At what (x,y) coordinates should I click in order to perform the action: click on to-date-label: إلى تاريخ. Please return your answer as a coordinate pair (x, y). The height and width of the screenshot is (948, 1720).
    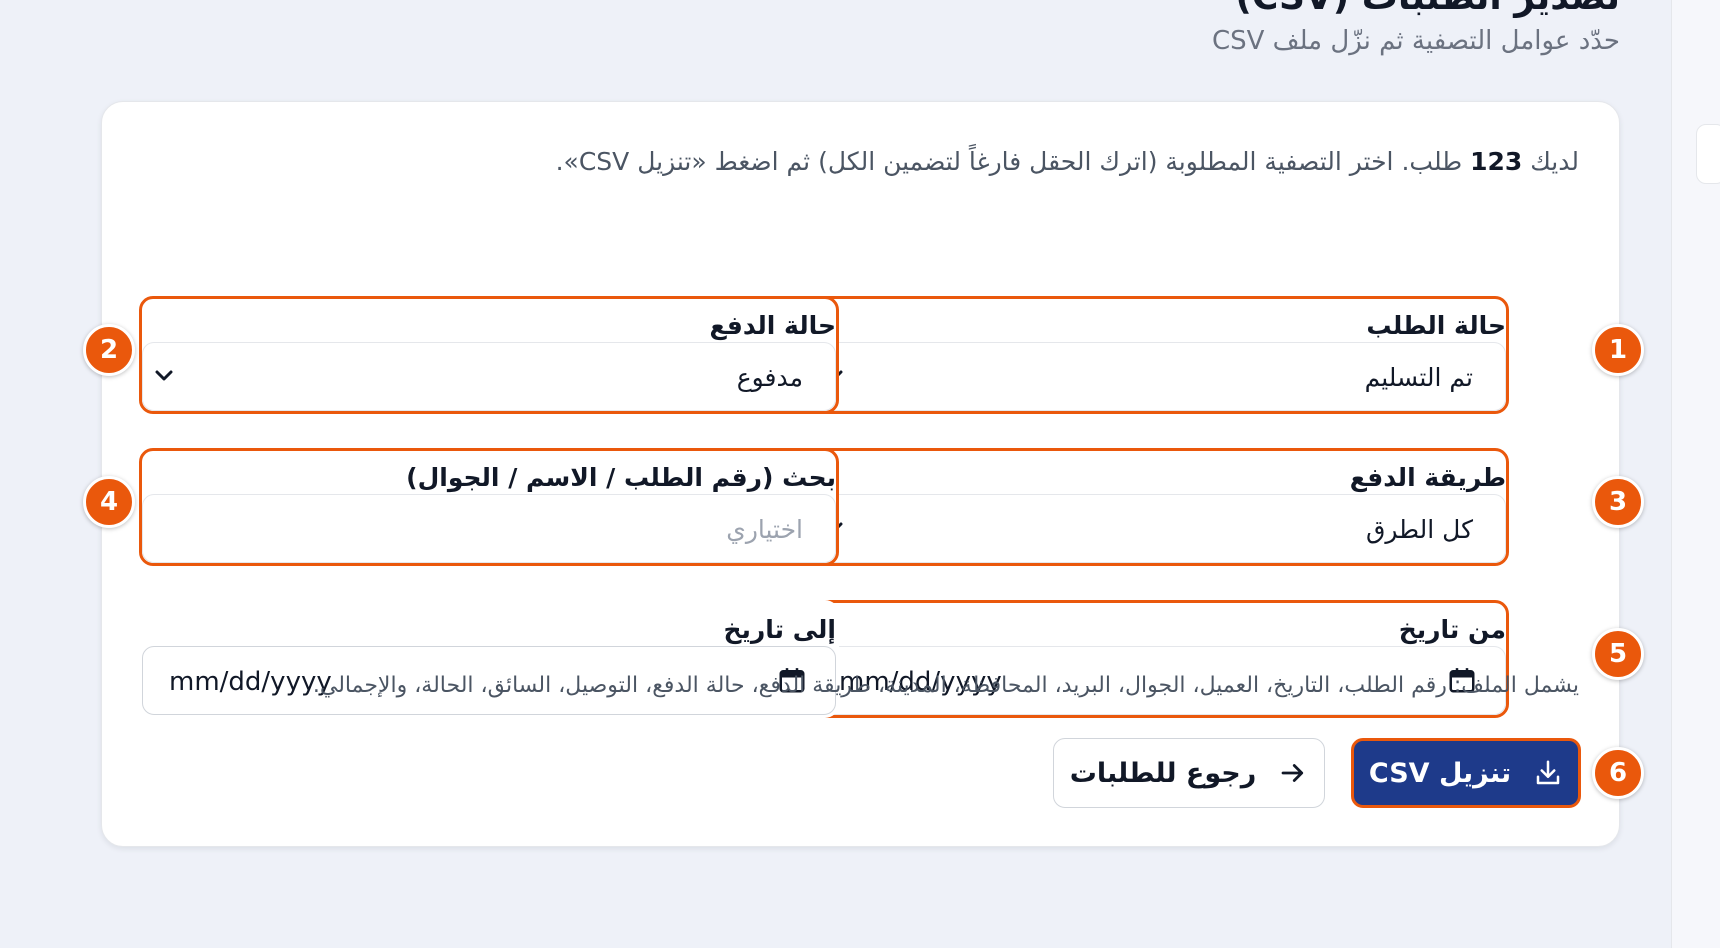
    Looking at the image, I should click on (779, 629).